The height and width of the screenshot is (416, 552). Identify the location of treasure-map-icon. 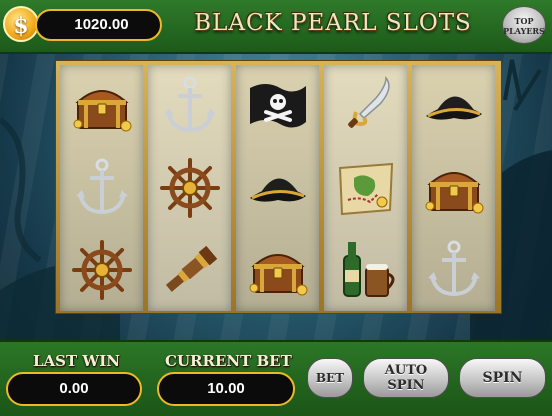
(365, 188).